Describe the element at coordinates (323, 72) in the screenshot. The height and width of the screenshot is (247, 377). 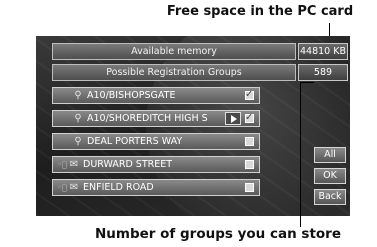
I see `registration-groups-value: 589` at that location.